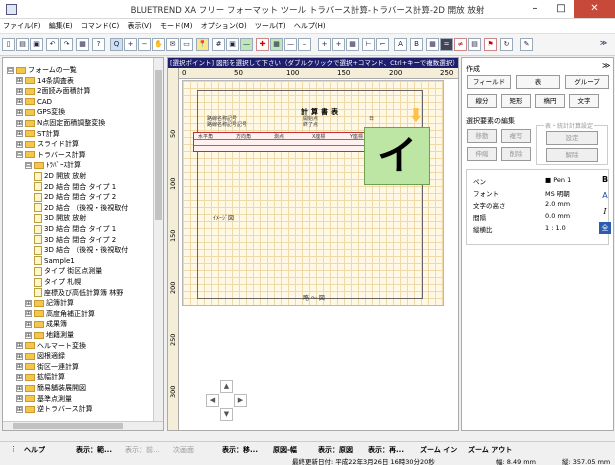 The image size is (615, 465). Describe the element at coordinates (202, 44) in the screenshot. I see `pin-icon: 📍` at that location.